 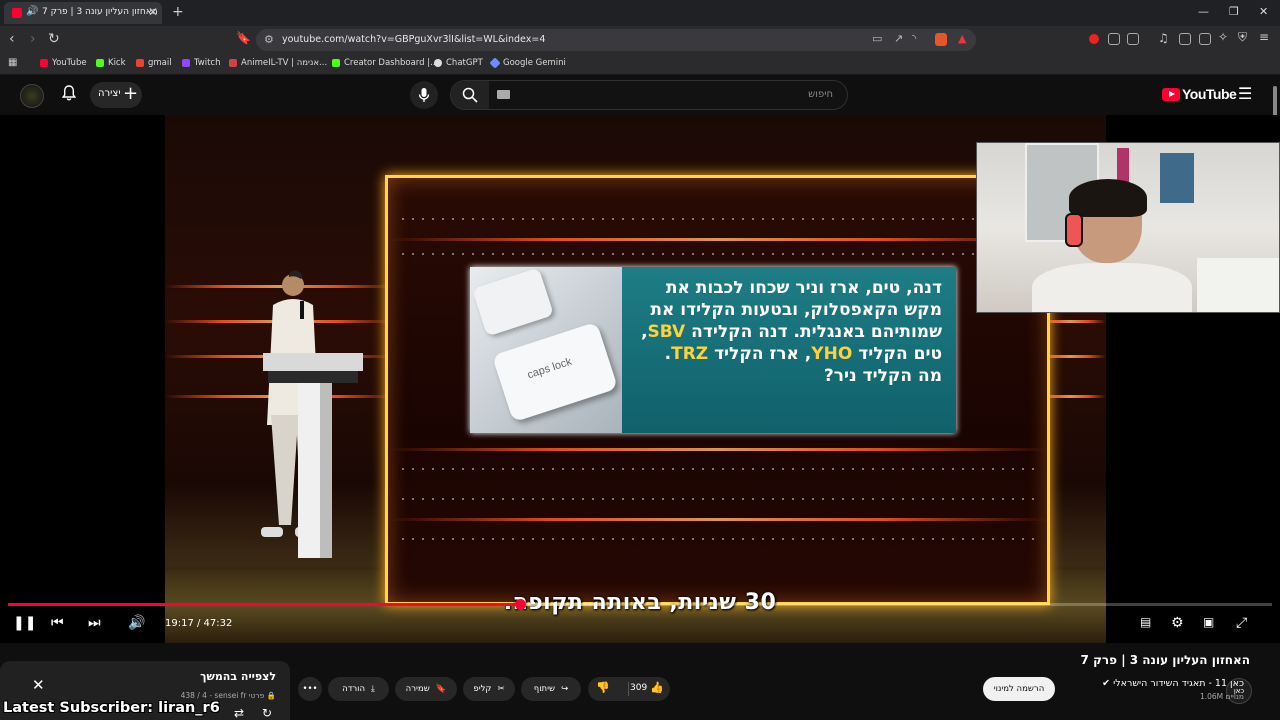 I want to click on create-label: יצירה, so click(x=109, y=93).